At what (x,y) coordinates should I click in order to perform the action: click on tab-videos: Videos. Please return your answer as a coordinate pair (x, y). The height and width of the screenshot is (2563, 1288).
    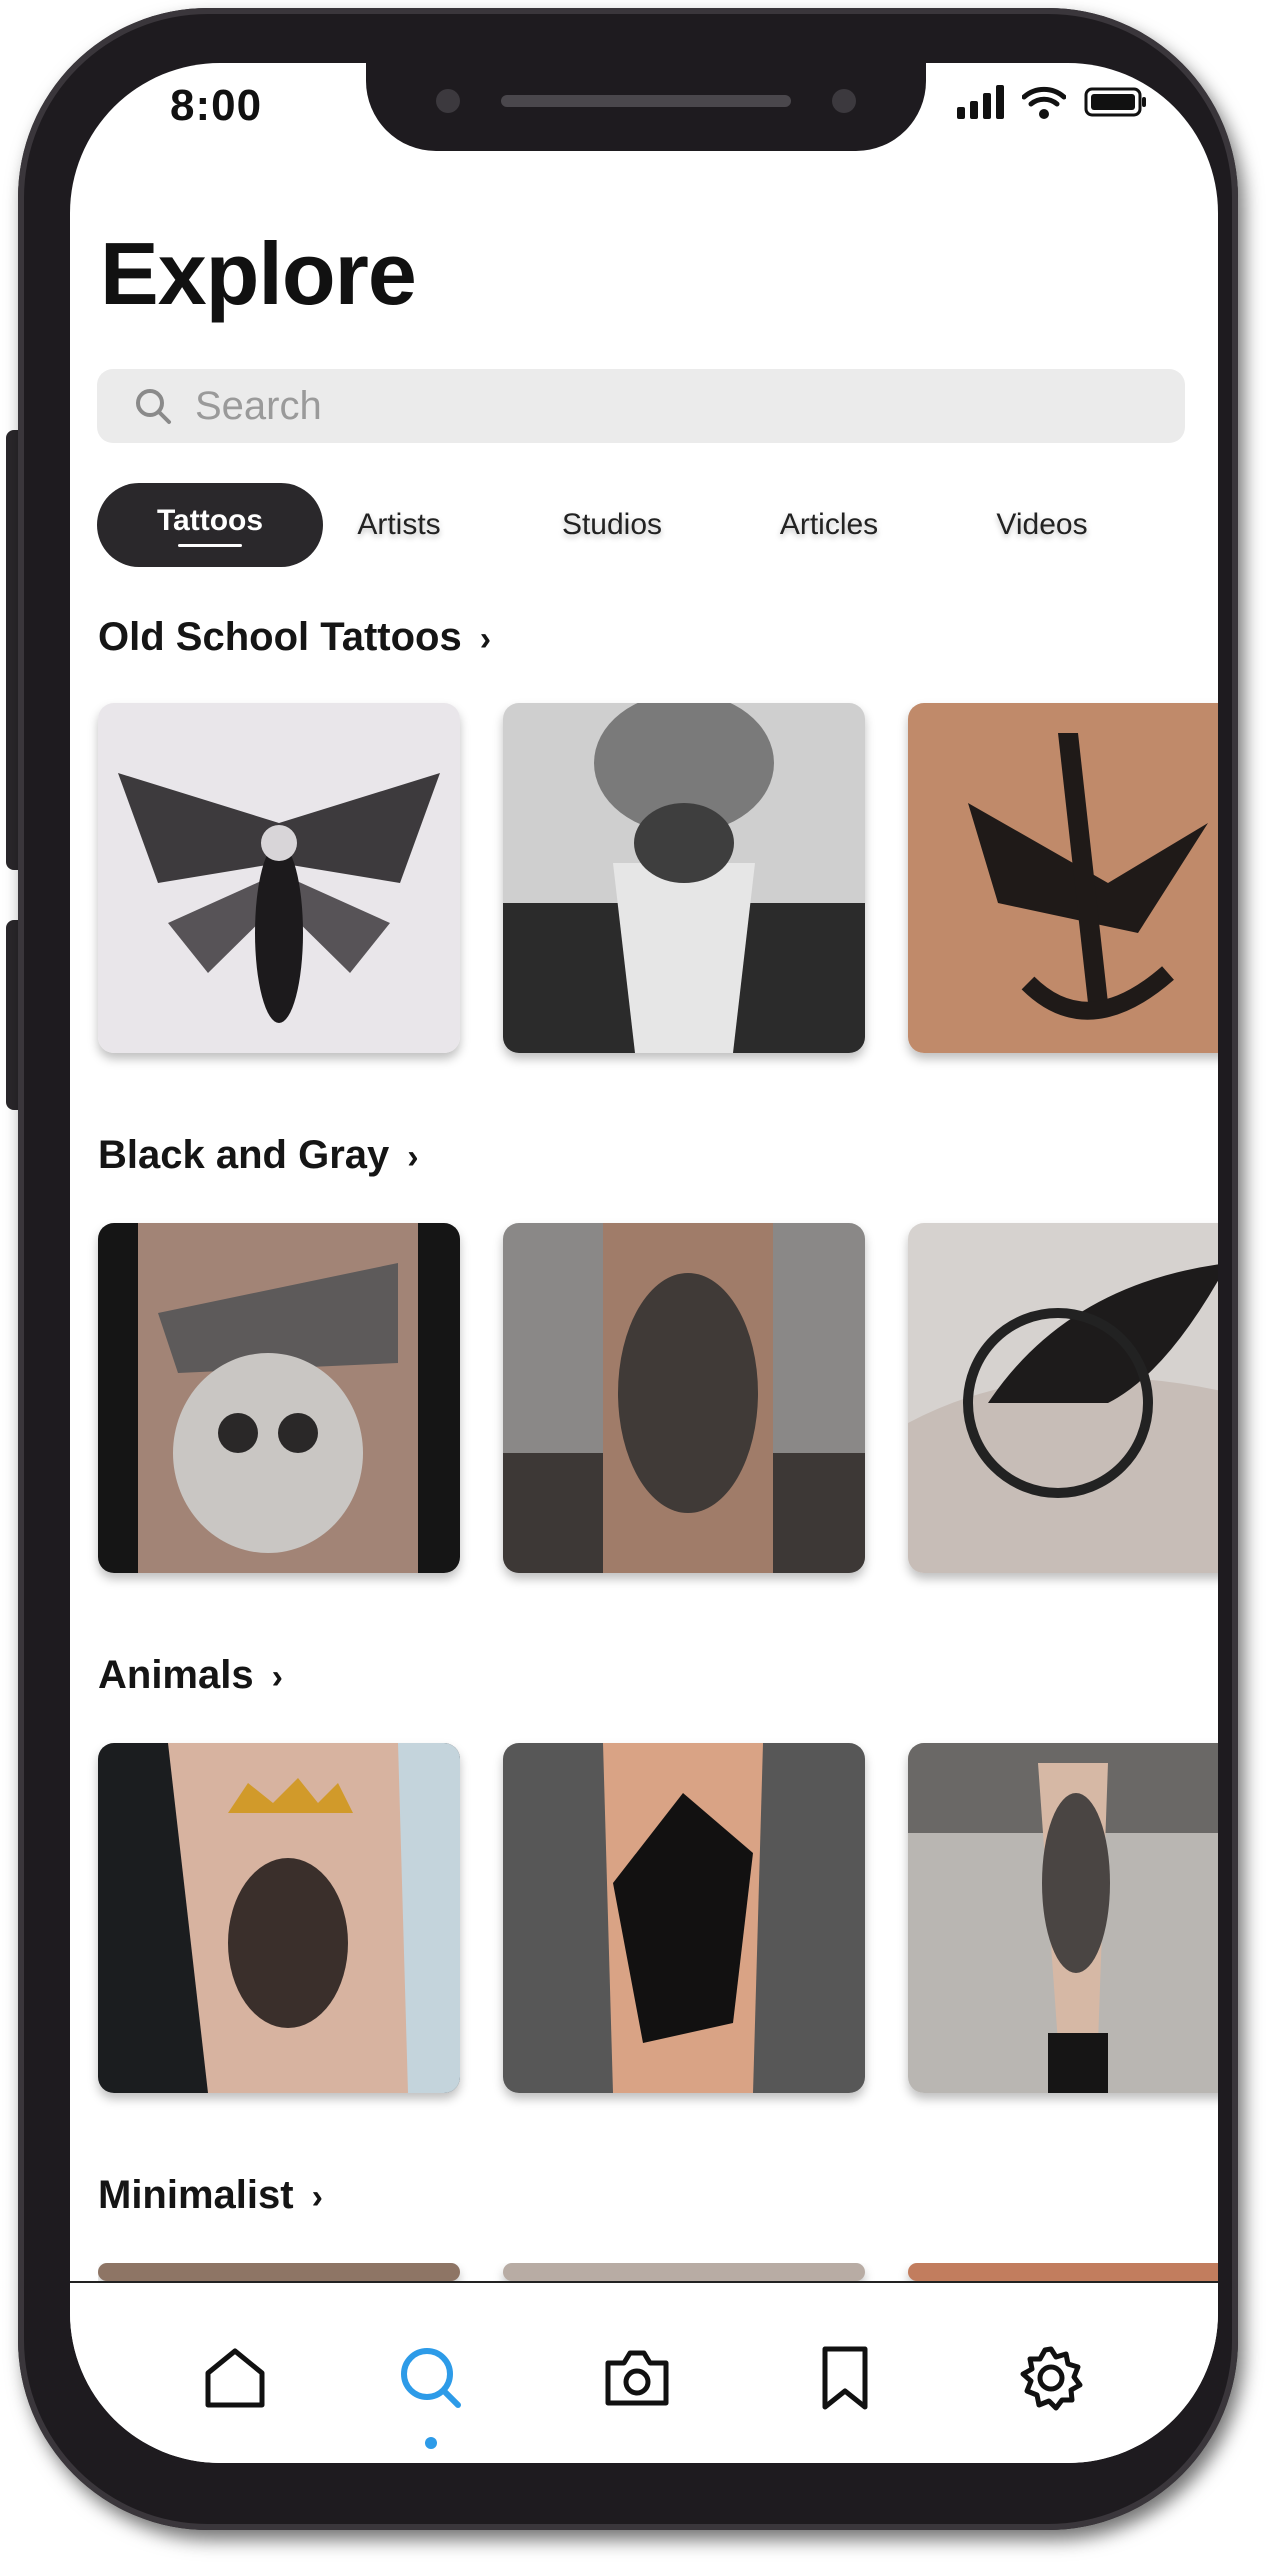
    Looking at the image, I should click on (1042, 525).